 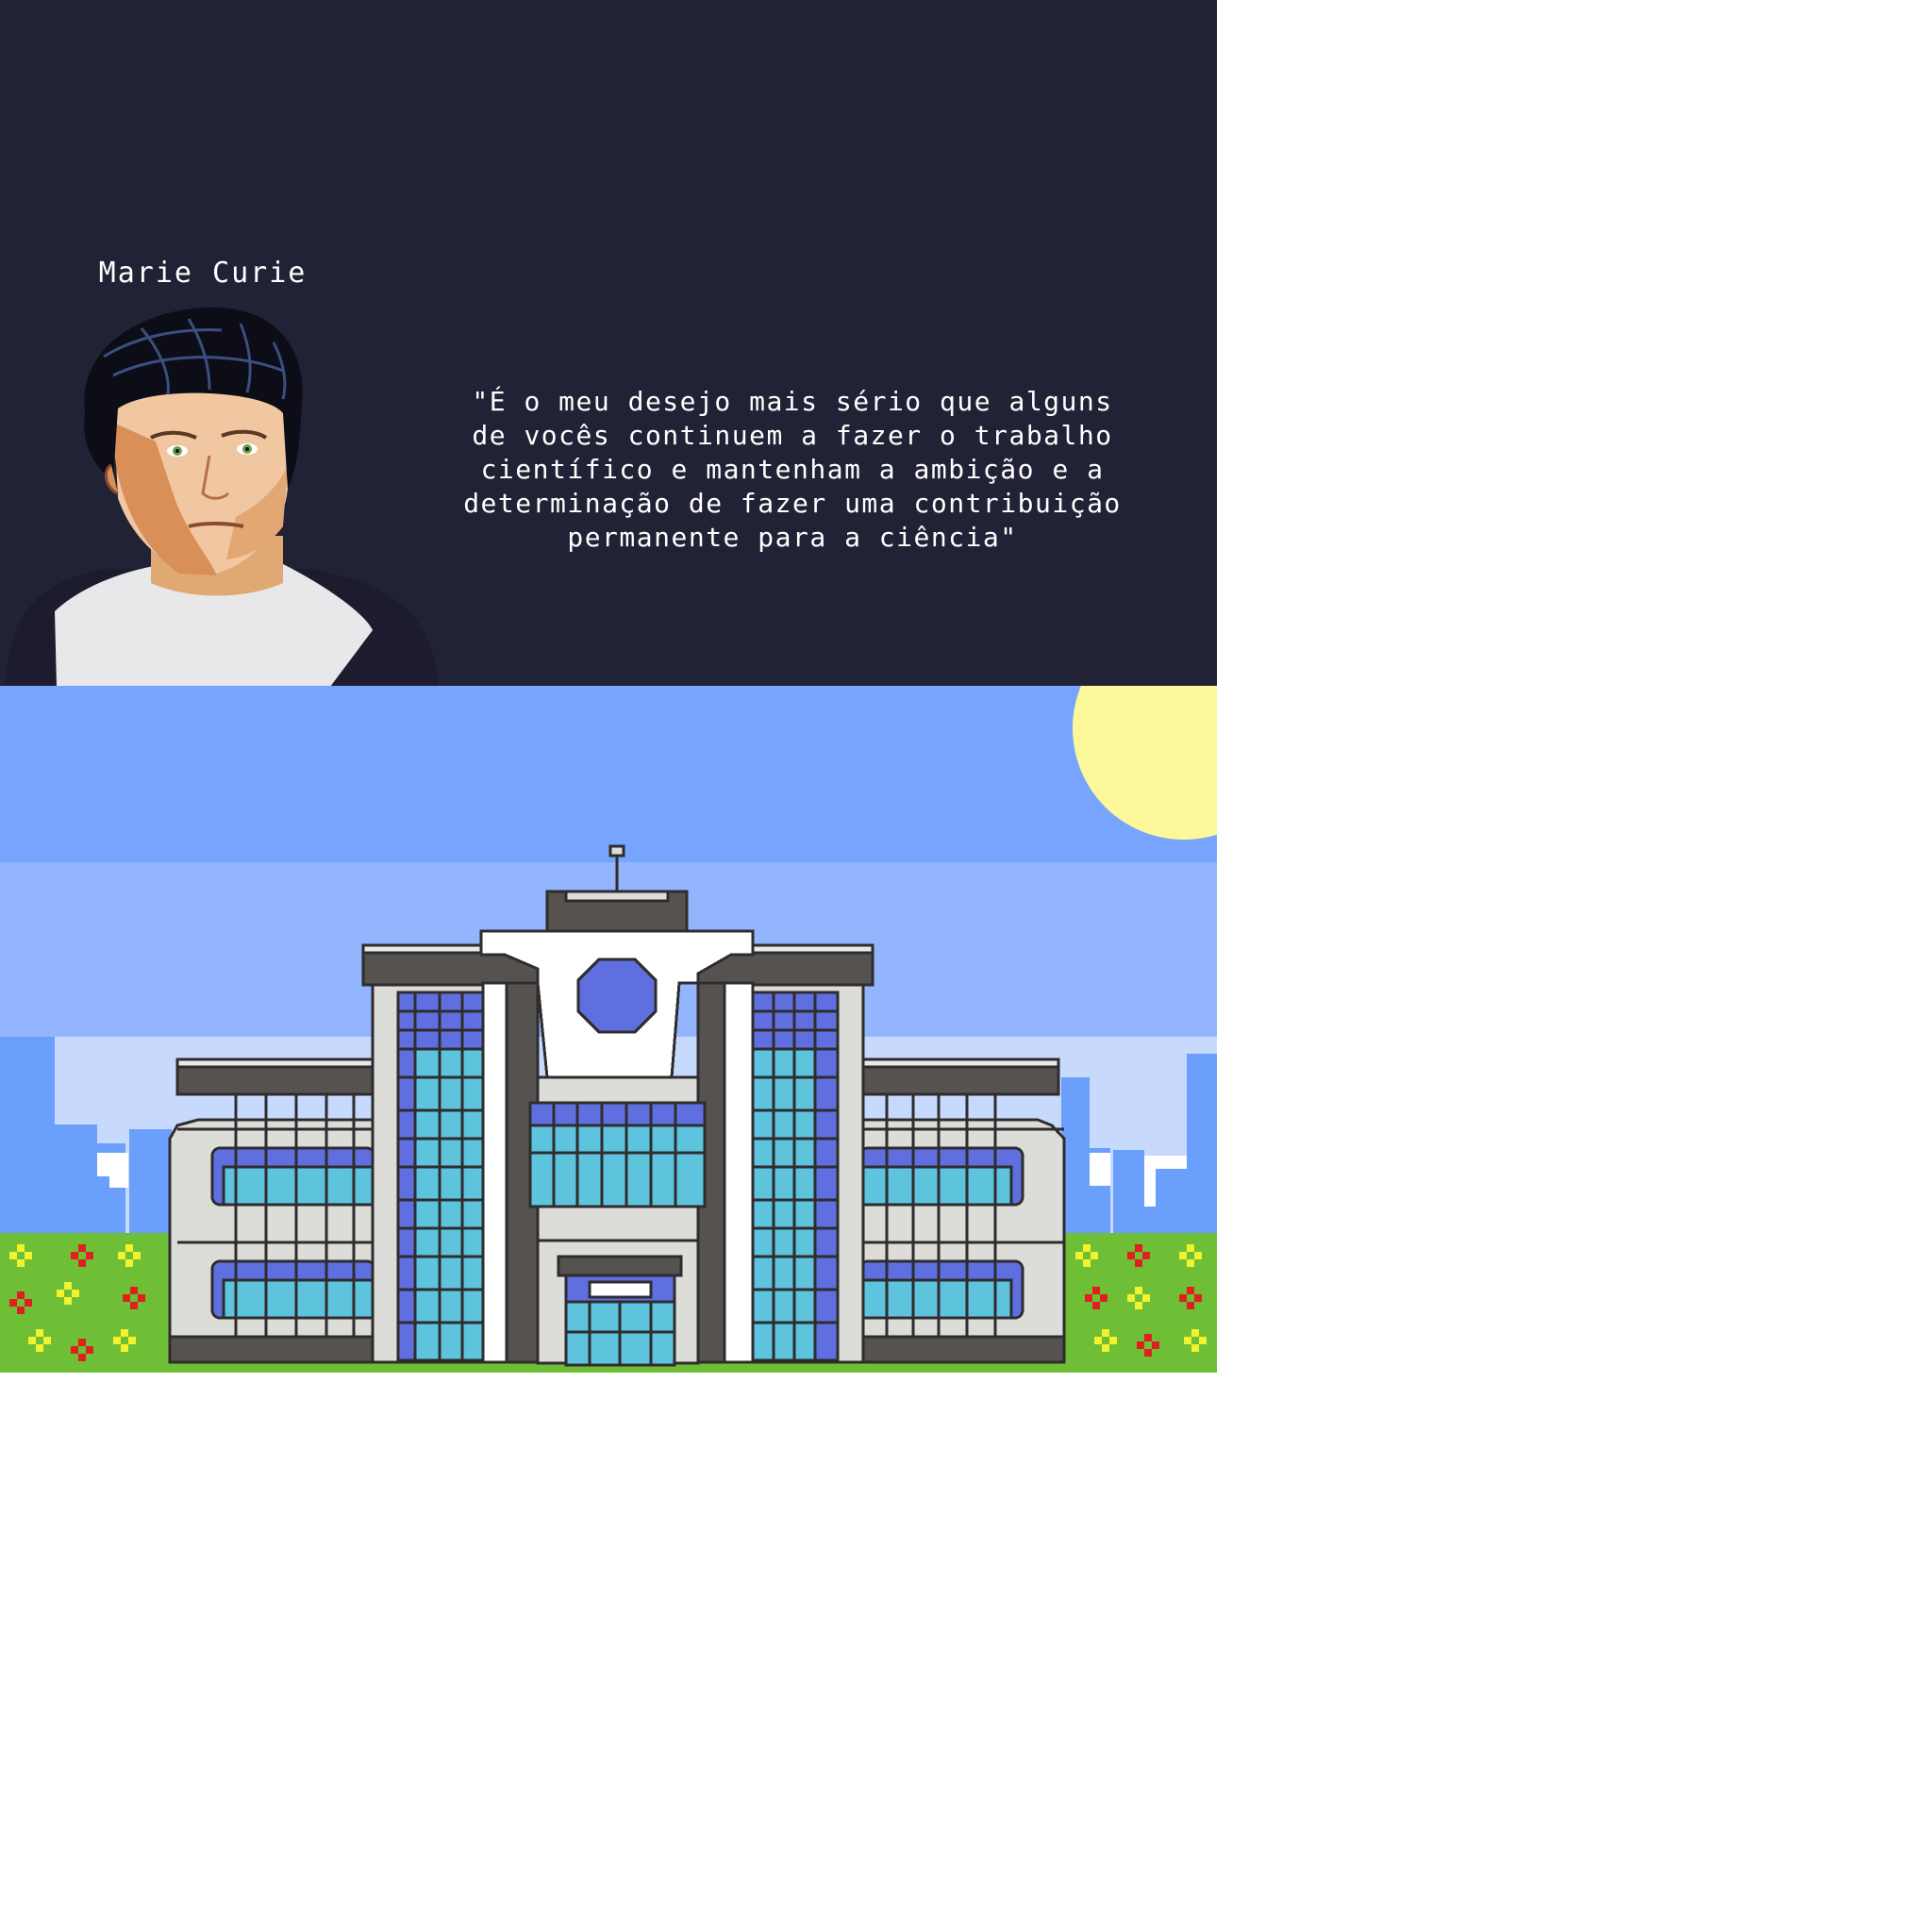 What do you see at coordinates (222, 497) in the screenshot?
I see `portrait-image` at bounding box center [222, 497].